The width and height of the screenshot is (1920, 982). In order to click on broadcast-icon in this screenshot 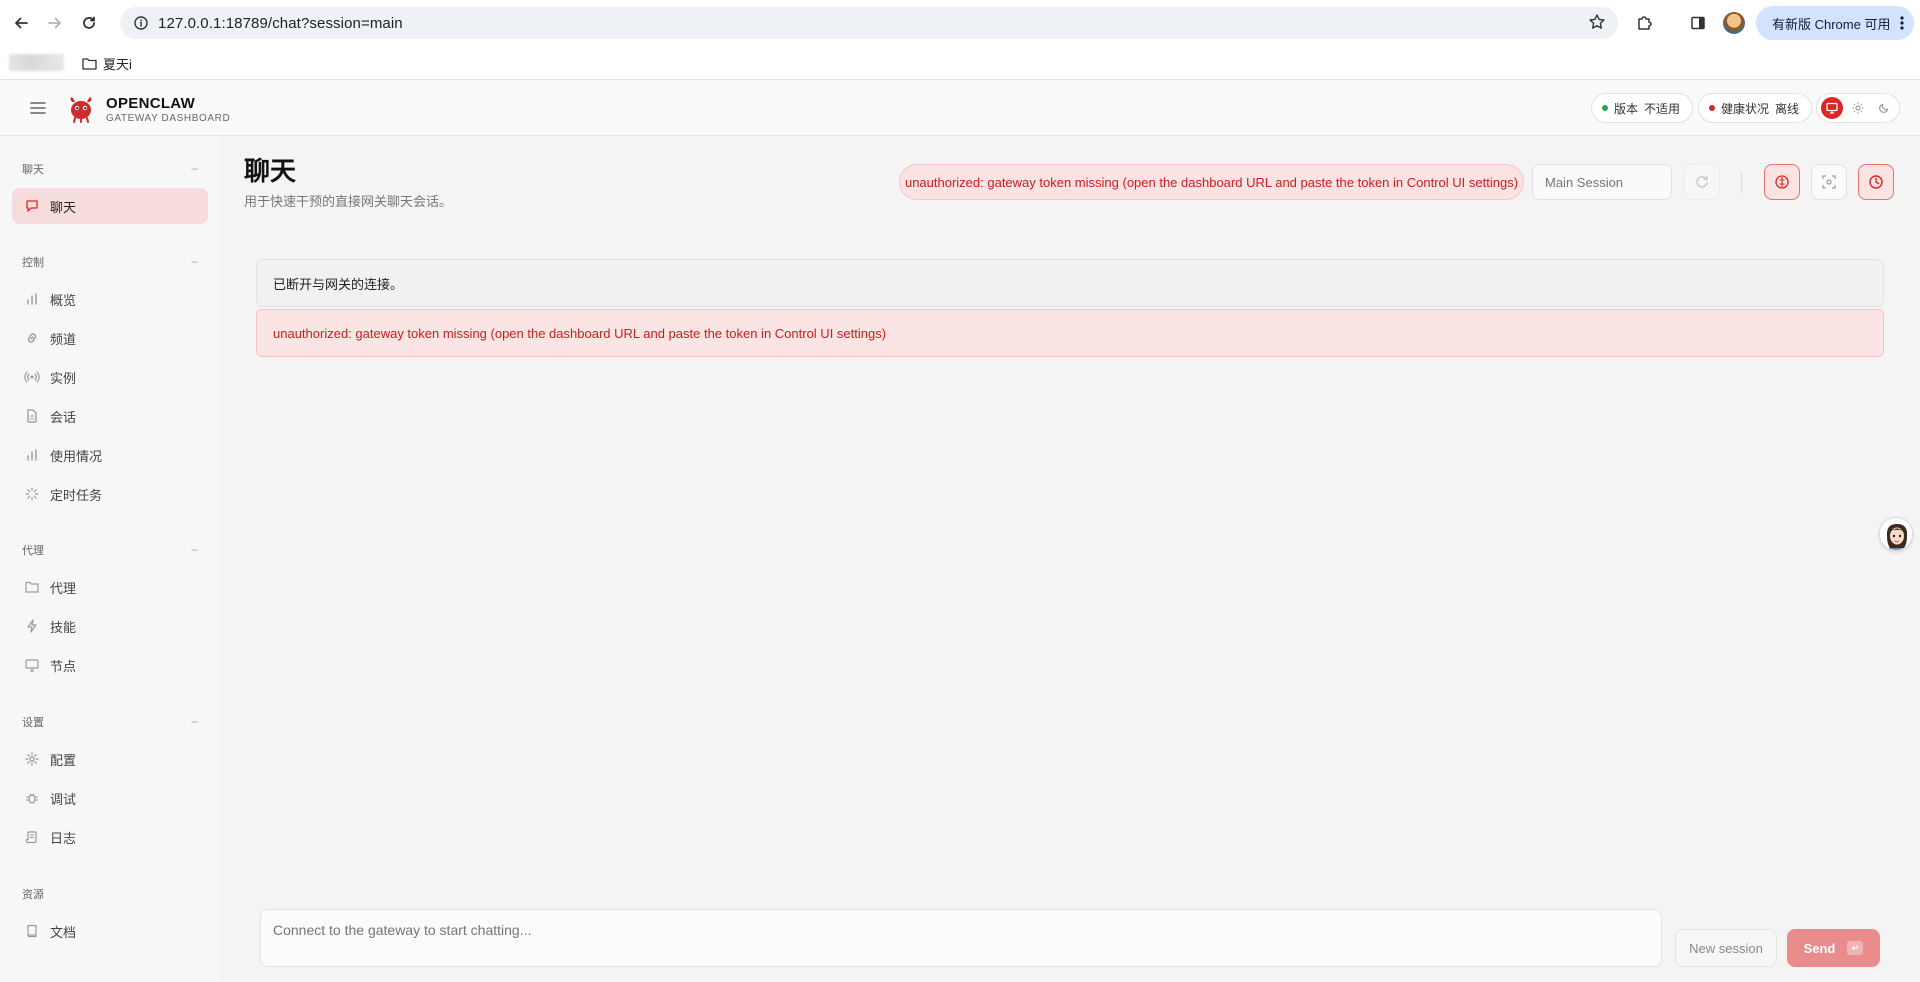, I will do `click(32, 377)`.